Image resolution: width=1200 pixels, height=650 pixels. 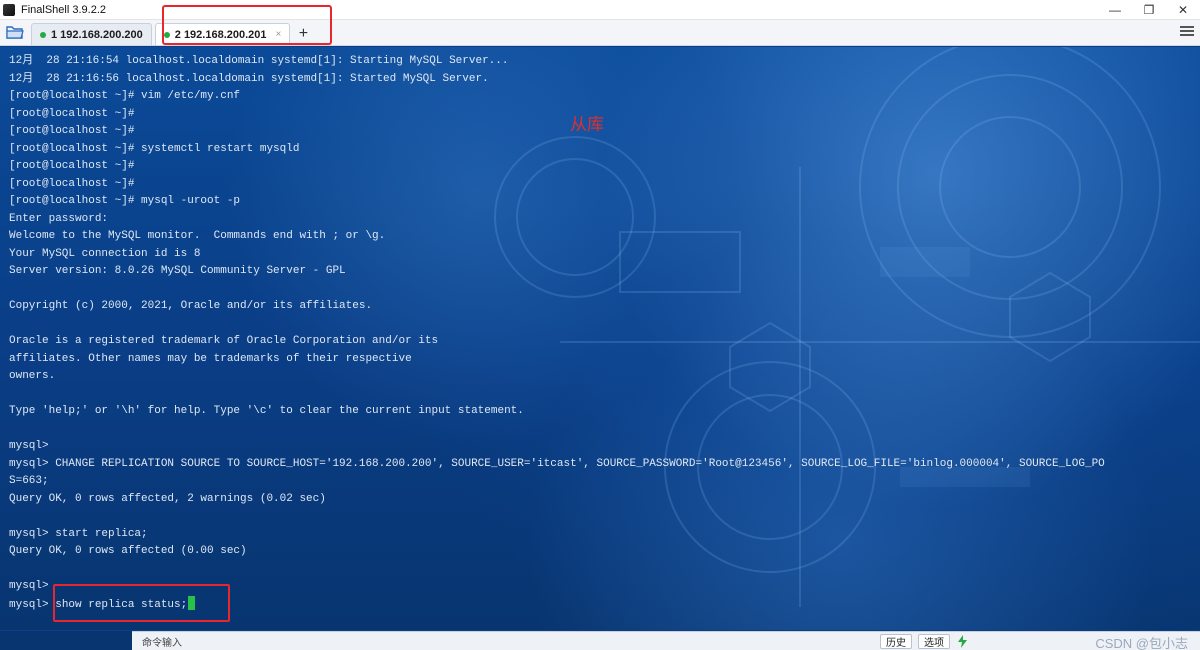 What do you see at coordinates (962, 641) in the screenshot?
I see `lightning-icon` at bounding box center [962, 641].